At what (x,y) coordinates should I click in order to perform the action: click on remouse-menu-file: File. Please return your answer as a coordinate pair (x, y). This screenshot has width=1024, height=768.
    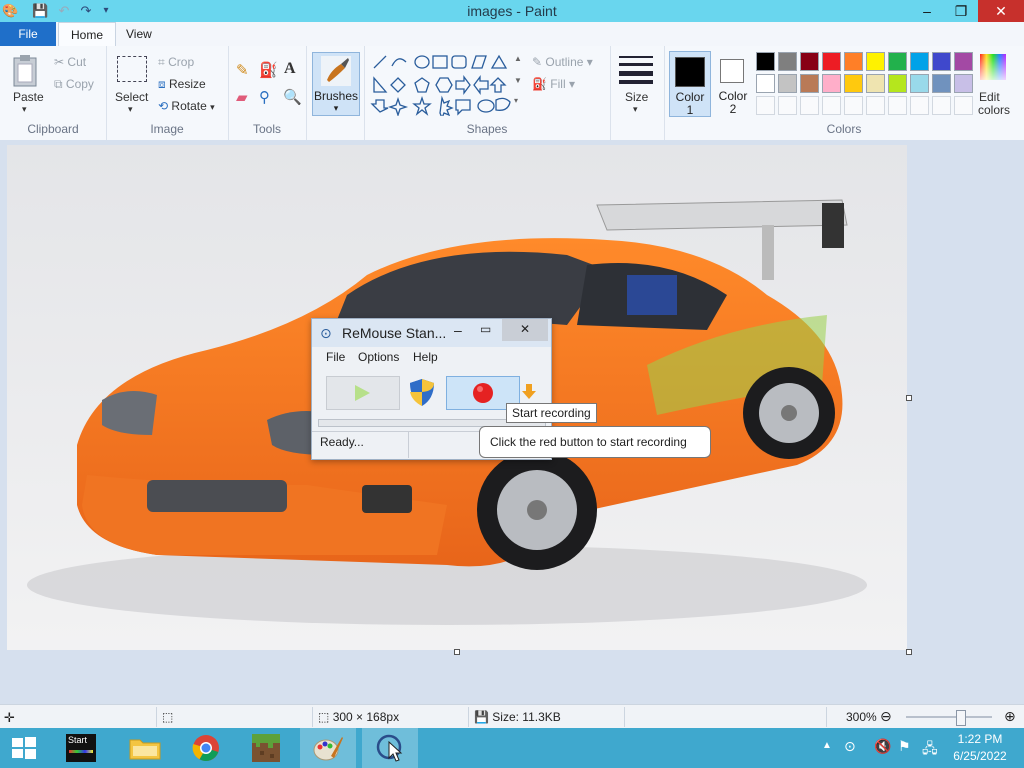
    Looking at the image, I should click on (335, 357).